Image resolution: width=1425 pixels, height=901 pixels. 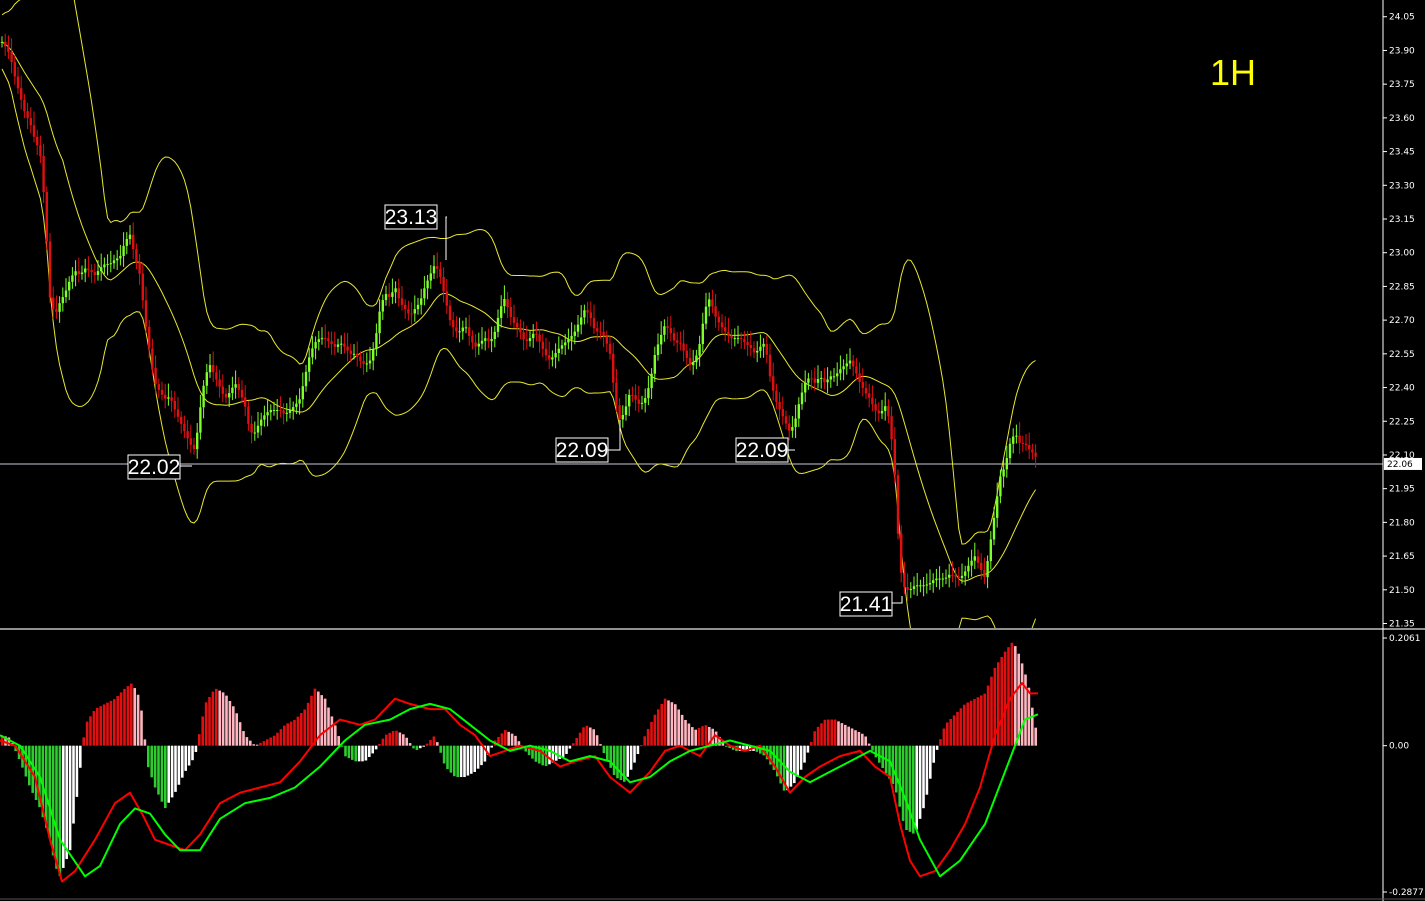 I want to click on price-tick-label: 21.80, so click(x=1402, y=523).